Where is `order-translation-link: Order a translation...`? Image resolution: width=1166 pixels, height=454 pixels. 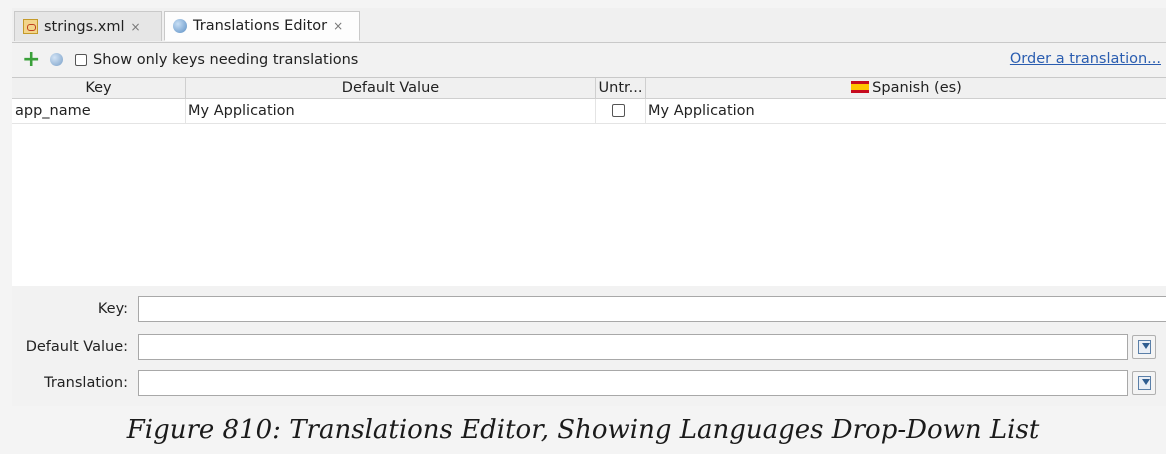
order-translation-link: Order a translation... is located at coordinates (1085, 59).